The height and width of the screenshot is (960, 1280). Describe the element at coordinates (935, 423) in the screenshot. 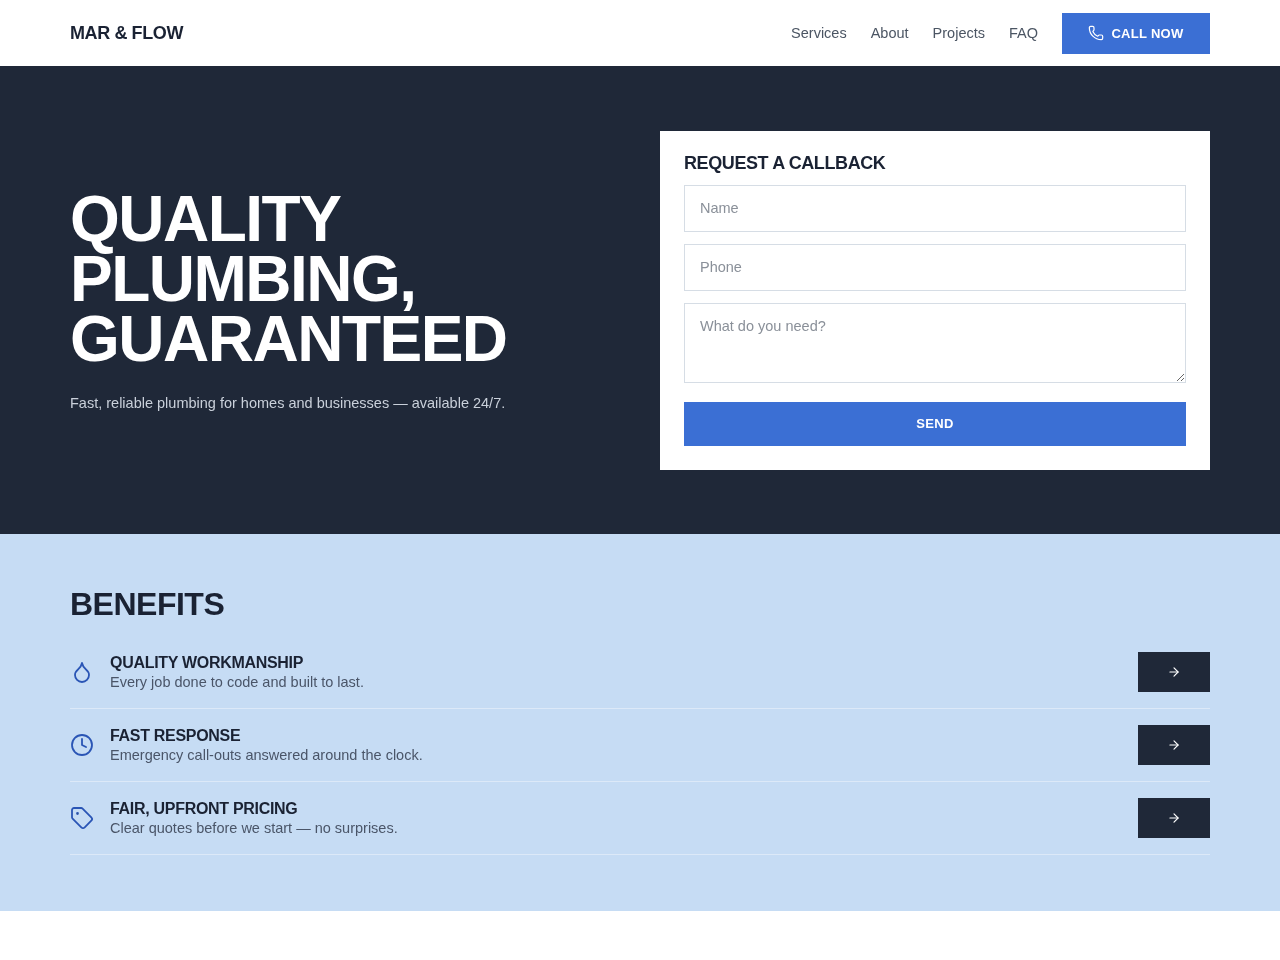

I see `send-button: SEND` at that location.